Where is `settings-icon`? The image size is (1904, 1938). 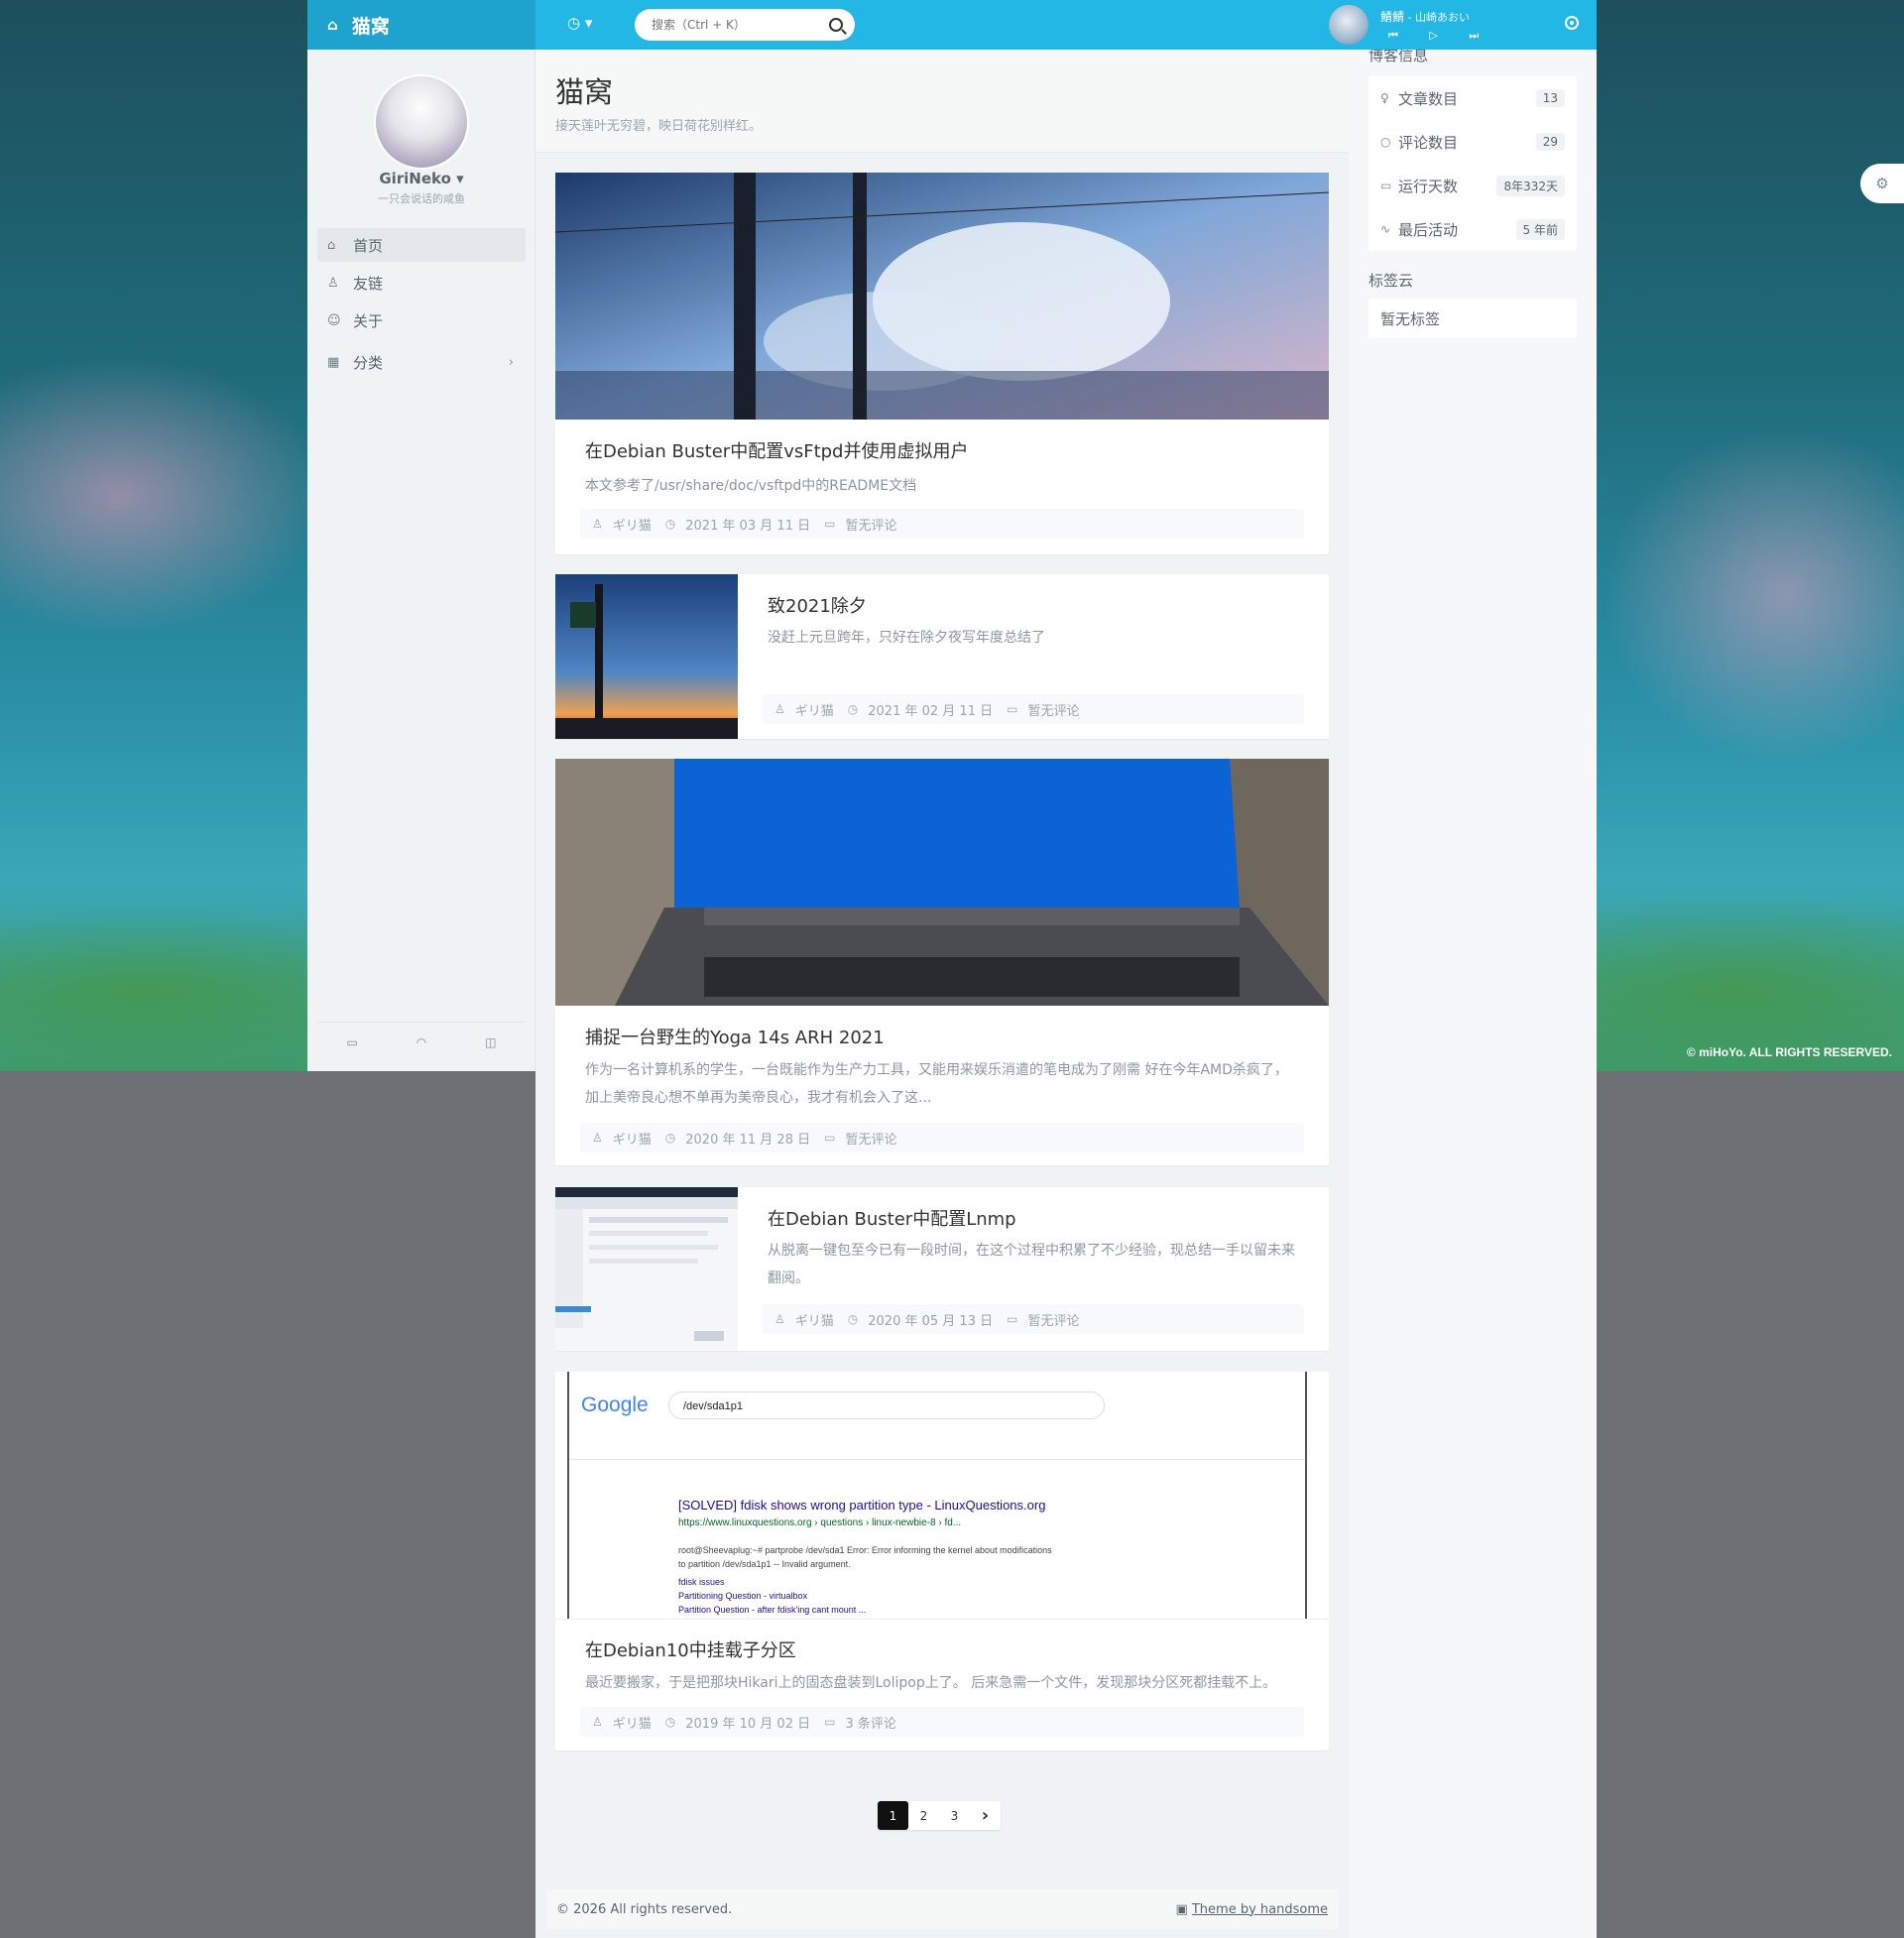 settings-icon is located at coordinates (1572, 23).